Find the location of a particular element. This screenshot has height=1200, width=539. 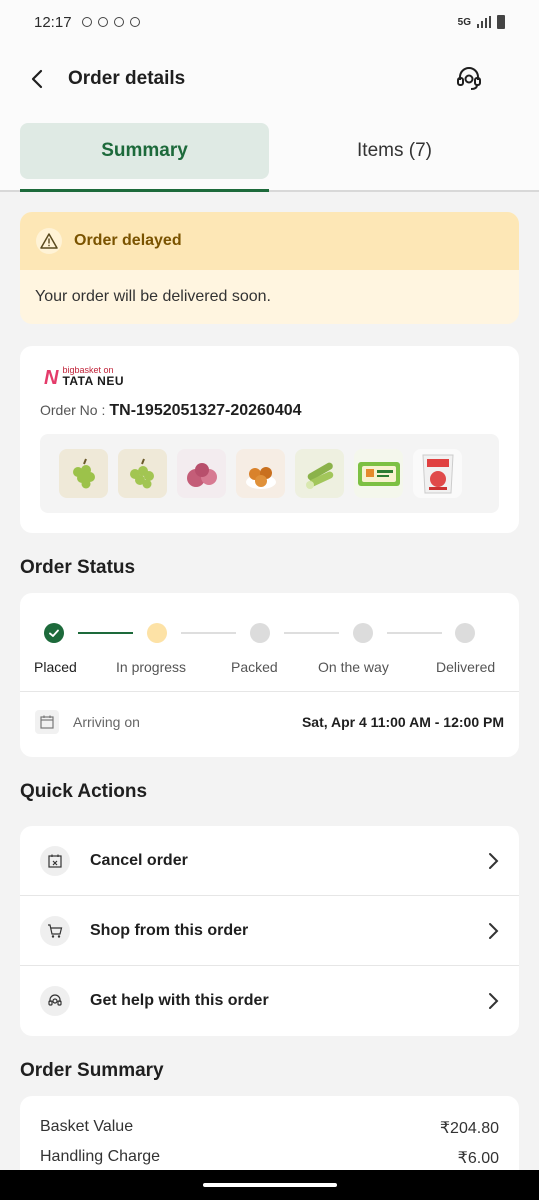

handling-charge-amount: ₹6.00 is located at coordinates (478, 1158).